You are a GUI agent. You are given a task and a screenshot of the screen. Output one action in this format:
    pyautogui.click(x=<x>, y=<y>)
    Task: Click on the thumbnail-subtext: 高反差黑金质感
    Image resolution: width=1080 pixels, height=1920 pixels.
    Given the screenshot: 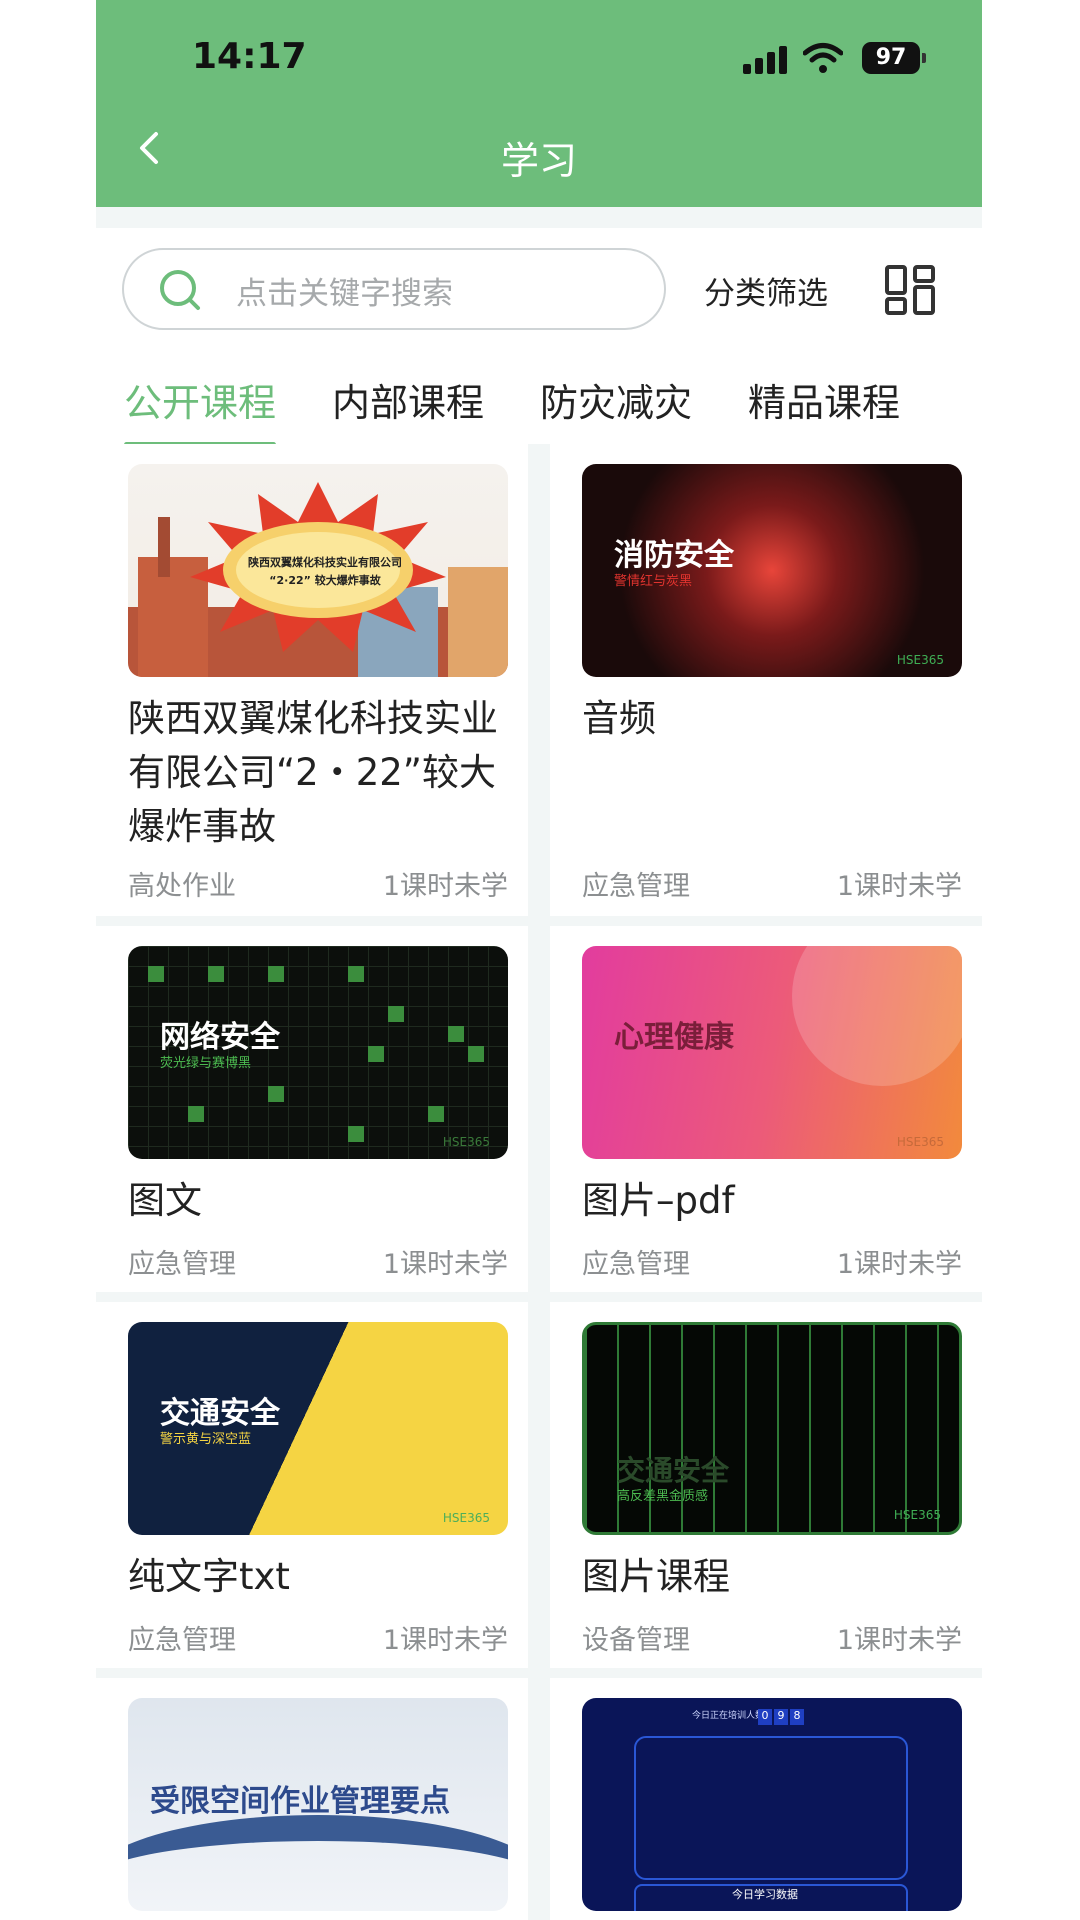 What is the action you would take?
    pyautogui.click(x=663, y=1496)
    